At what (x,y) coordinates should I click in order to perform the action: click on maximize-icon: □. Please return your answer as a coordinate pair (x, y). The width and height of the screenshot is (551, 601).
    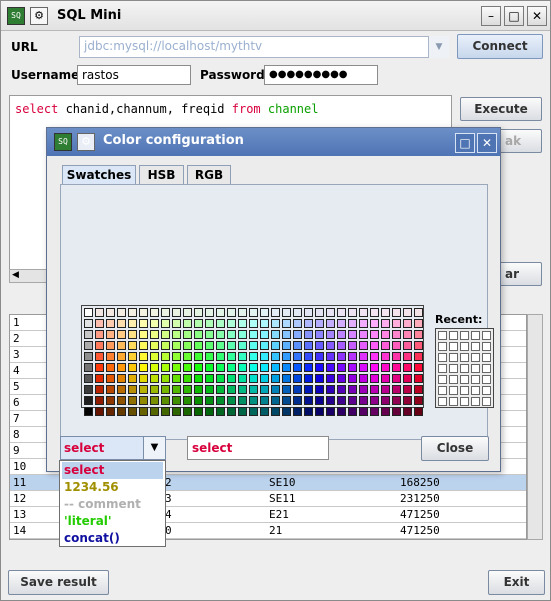
    Looking at the image, I should click on (514, 16).